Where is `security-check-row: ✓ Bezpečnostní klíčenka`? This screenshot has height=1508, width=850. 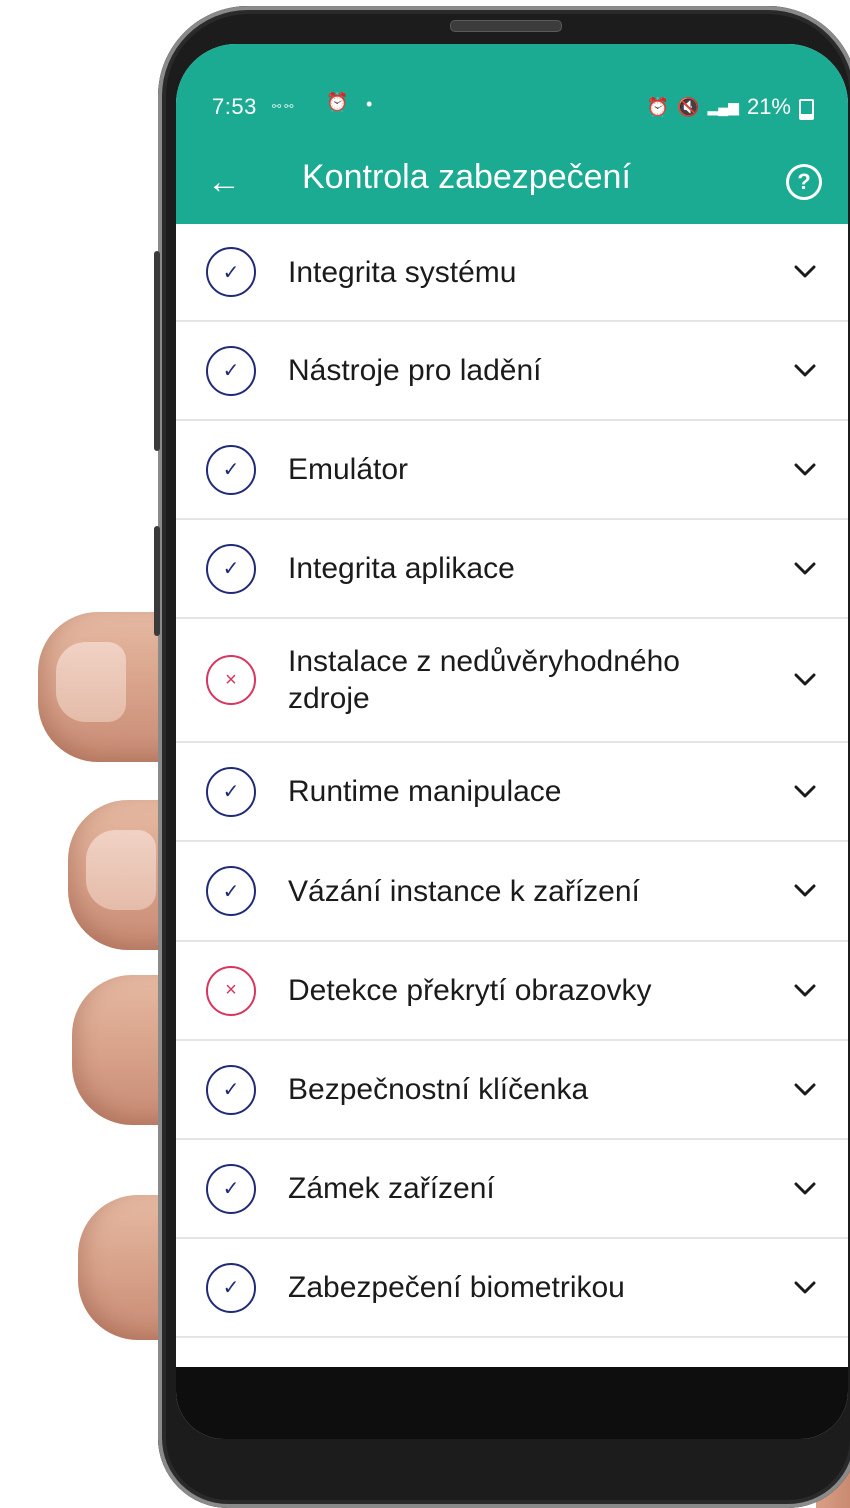
security-check-row: ✓ Bezpečnostní klíčenka is located at coordinates (512, 1090).